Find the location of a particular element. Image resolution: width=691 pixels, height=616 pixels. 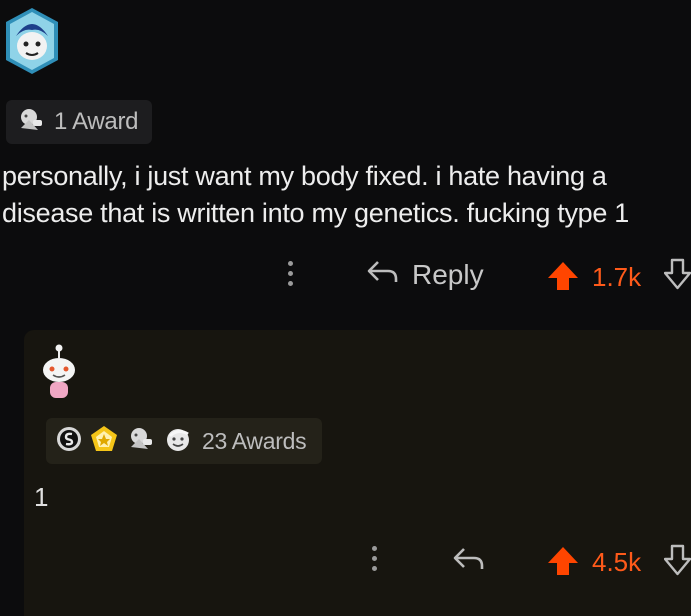

reply-user-avatar is located at coordinates (59, 376).